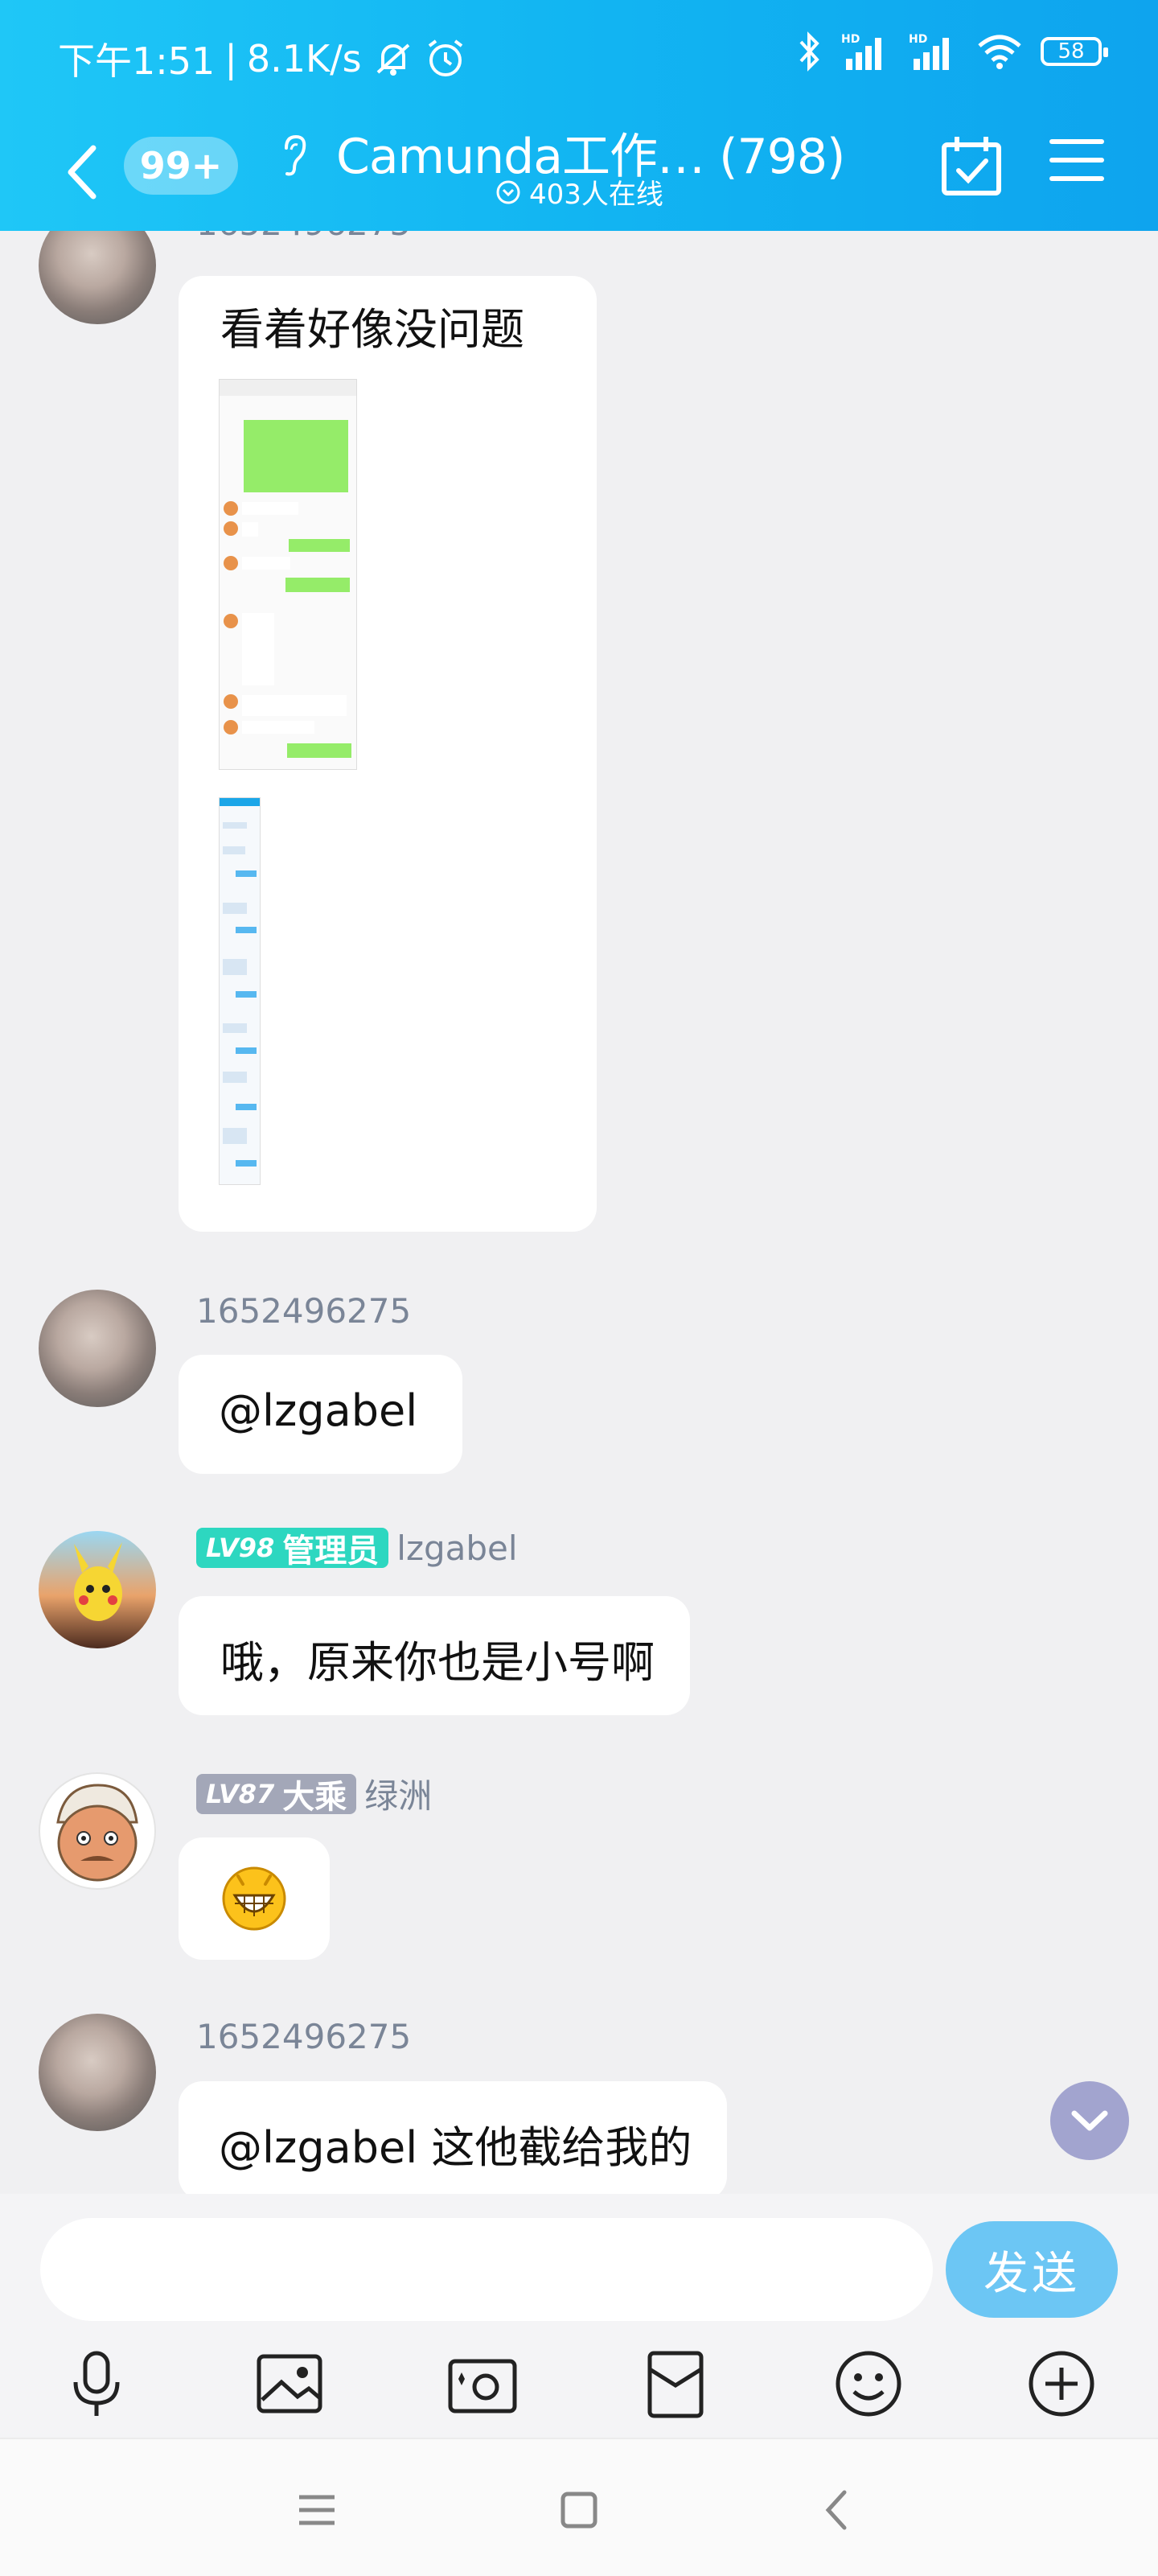 Image resolution: width=1158 pixels, height=2576 pixels. Describe the element at coordinates (952, 51) in the screenshot. I see `status-right: HD HD 58` at that location.